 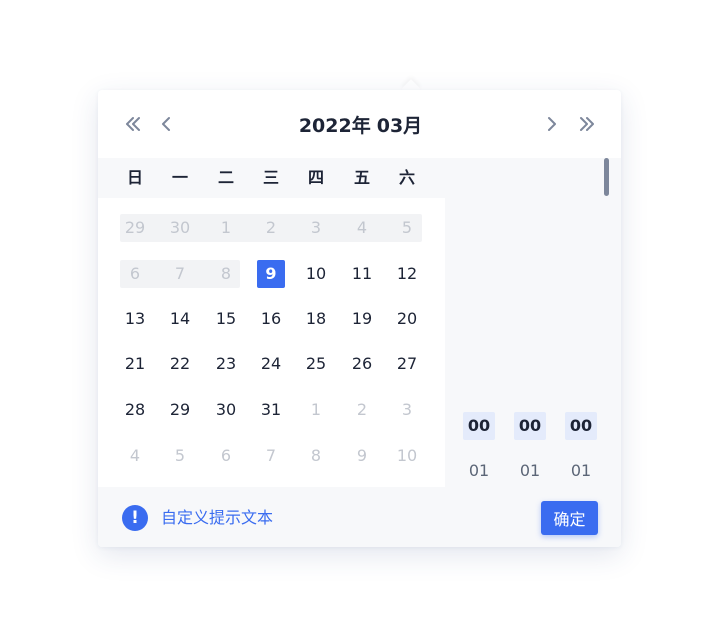 What do you see at coordinates (316, 319) in the screenshot?
I see `day-cell: 18` at bounding box center [316, 319].